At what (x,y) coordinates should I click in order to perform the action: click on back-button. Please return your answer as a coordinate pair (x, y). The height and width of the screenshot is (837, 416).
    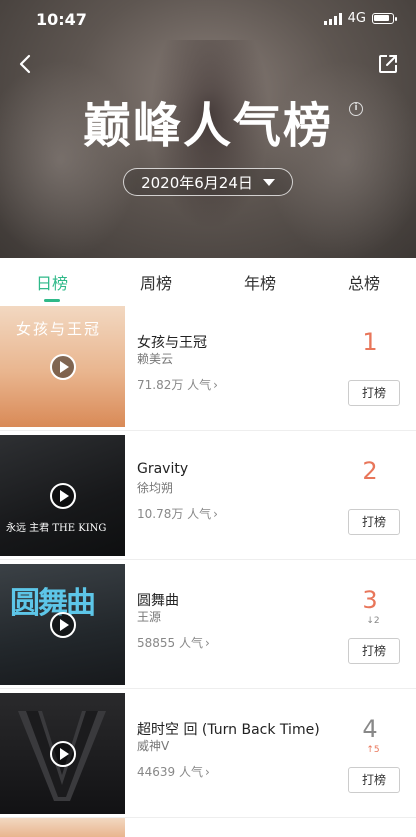
    Looking at the image, I should click on (26, 64).